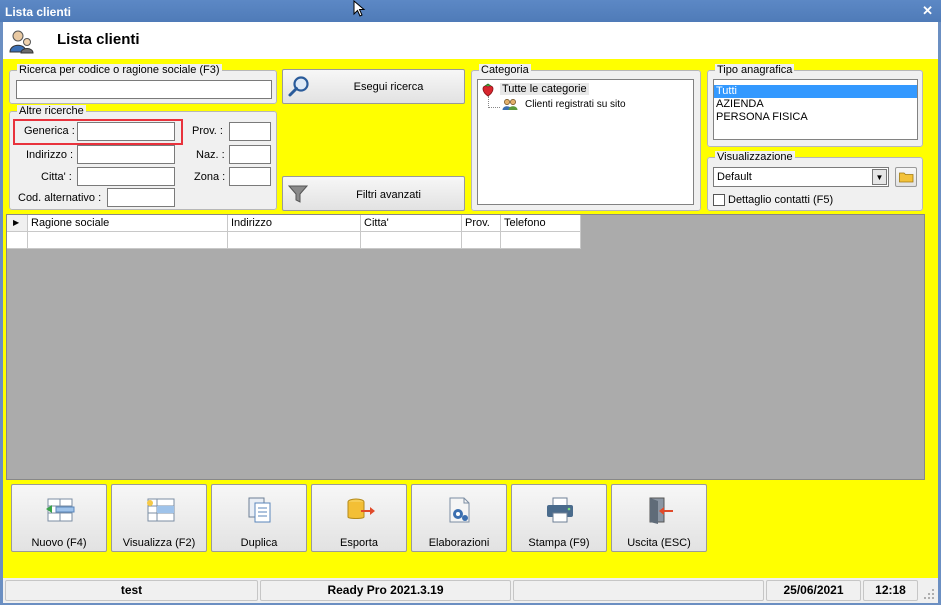 The width and height of the screenshot is (941, 605). Describe the element at coordinates (560, 510) in the screenshot. I see `printer-icon` at that location.